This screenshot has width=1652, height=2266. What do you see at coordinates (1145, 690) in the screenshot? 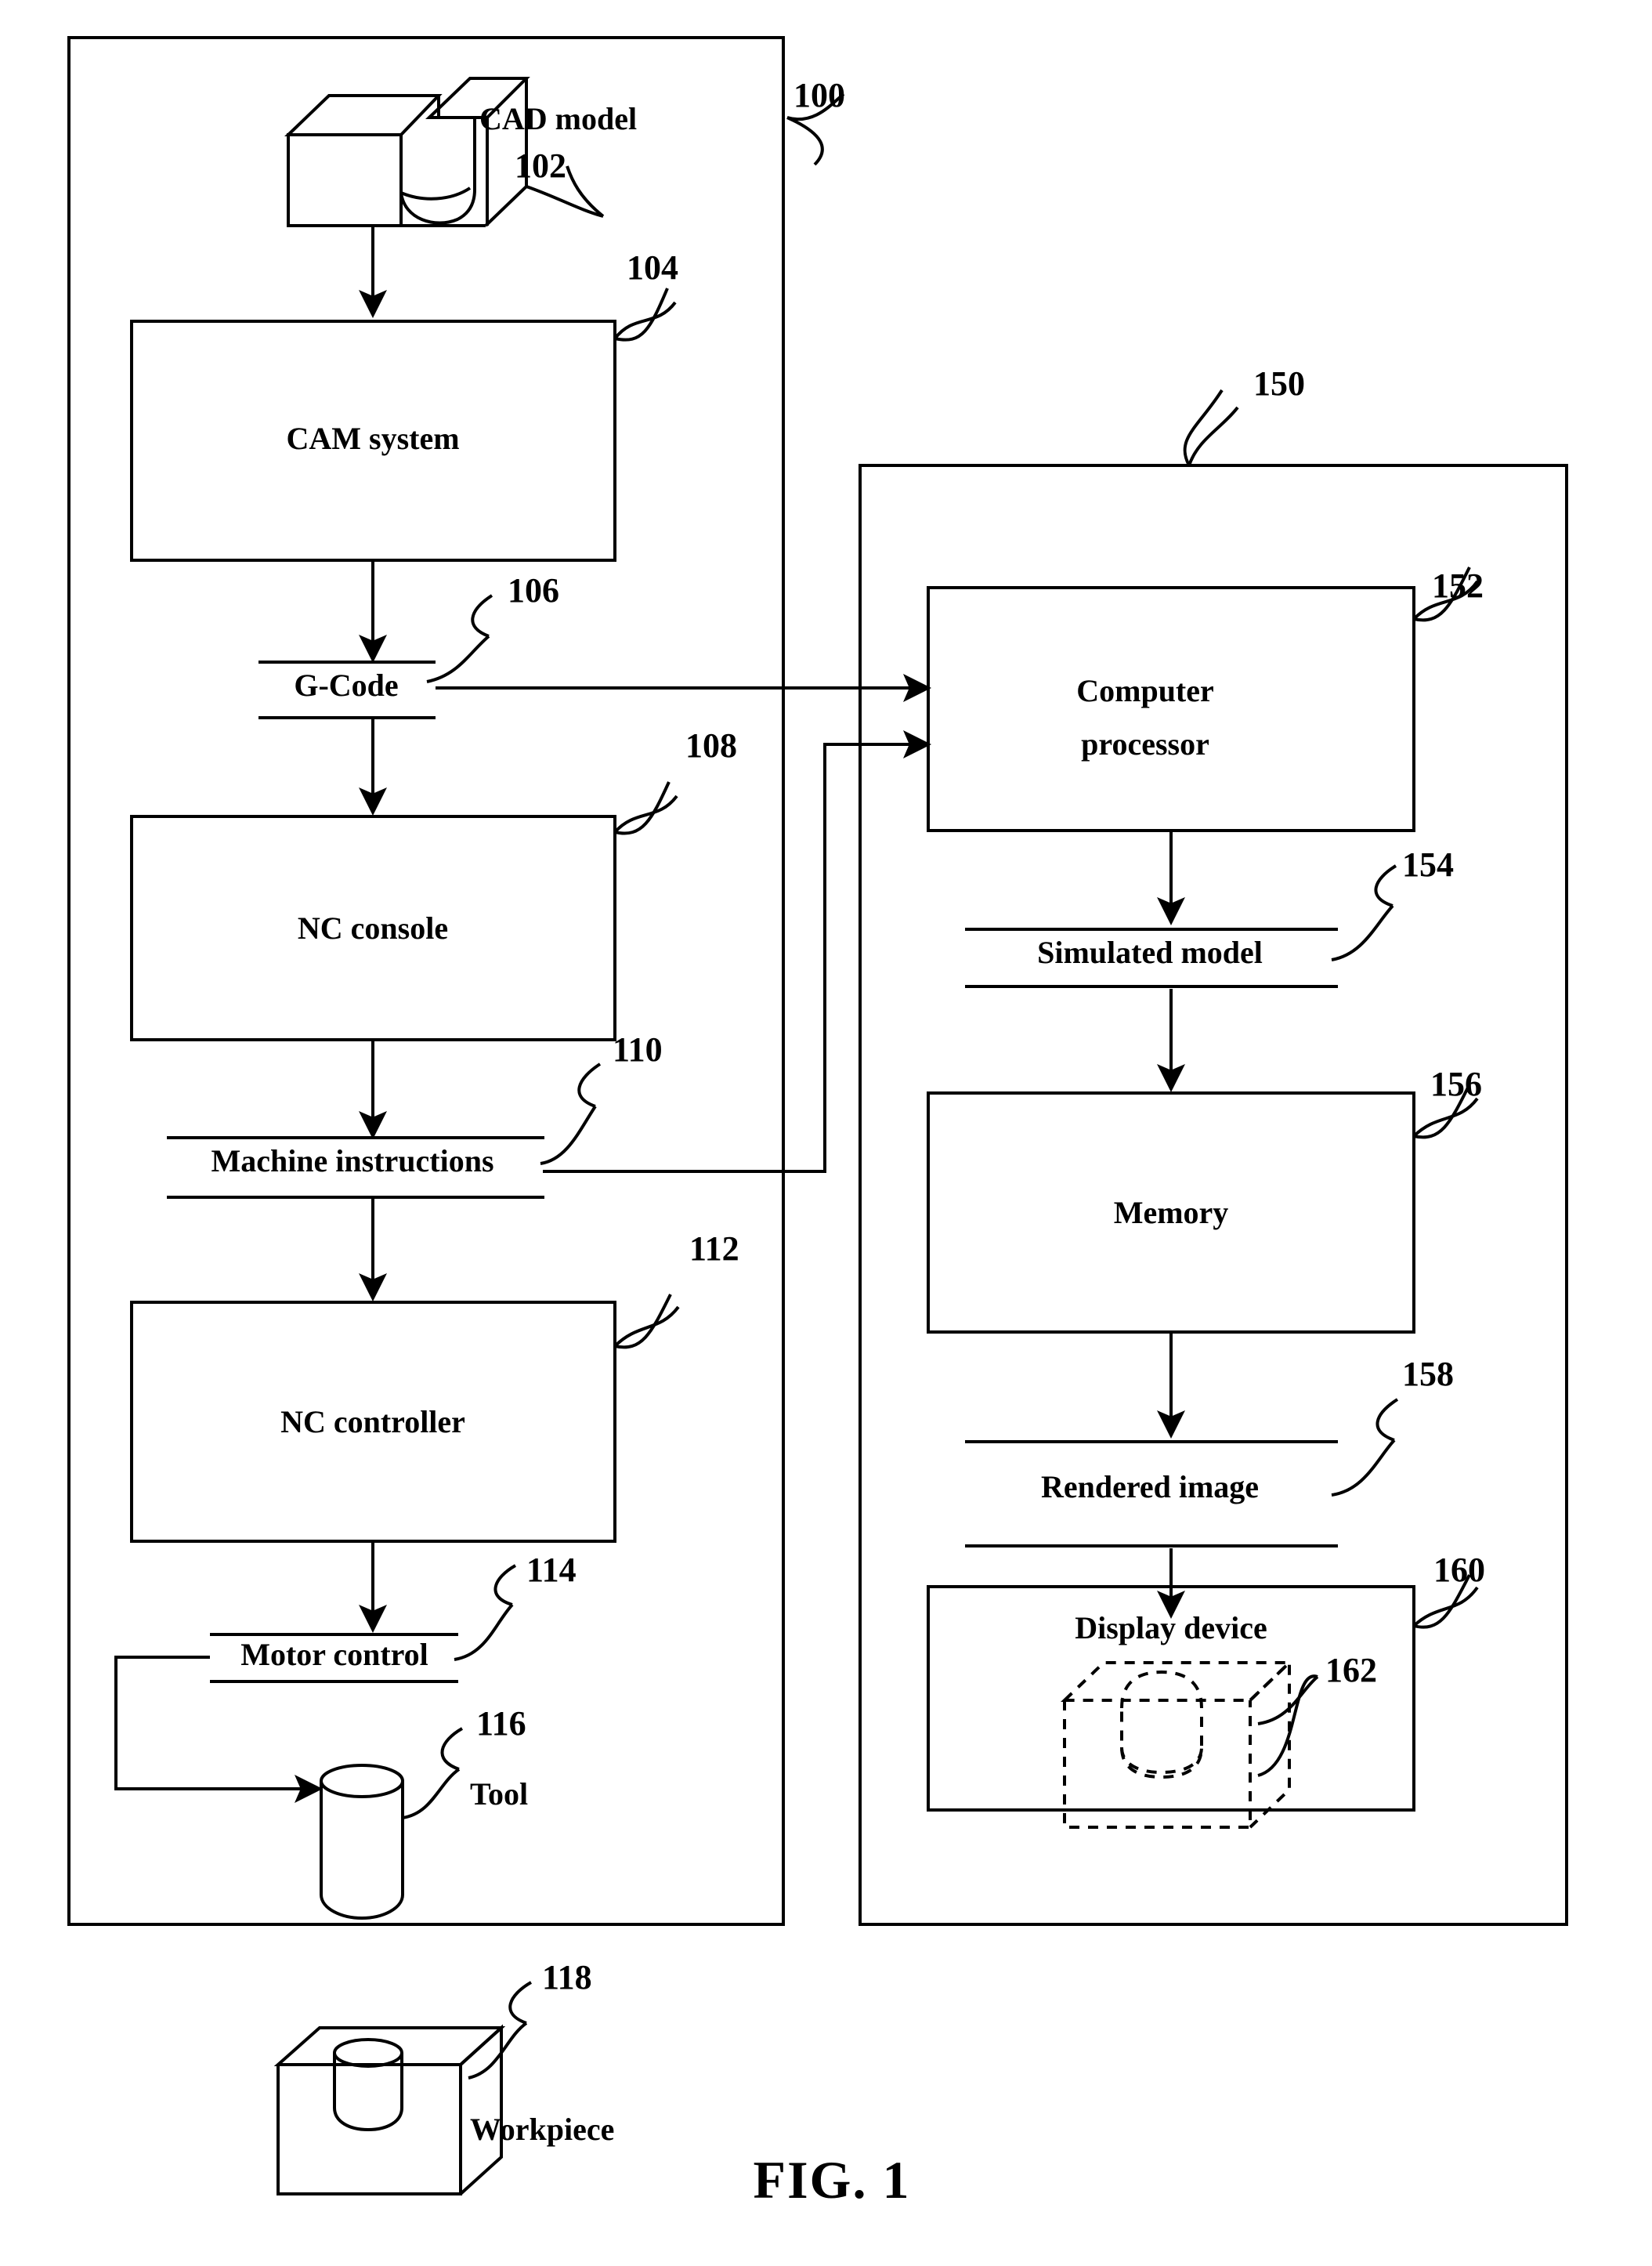
I see `computer-processor-label-line1: Computer` at bounding box center [1145, 690].